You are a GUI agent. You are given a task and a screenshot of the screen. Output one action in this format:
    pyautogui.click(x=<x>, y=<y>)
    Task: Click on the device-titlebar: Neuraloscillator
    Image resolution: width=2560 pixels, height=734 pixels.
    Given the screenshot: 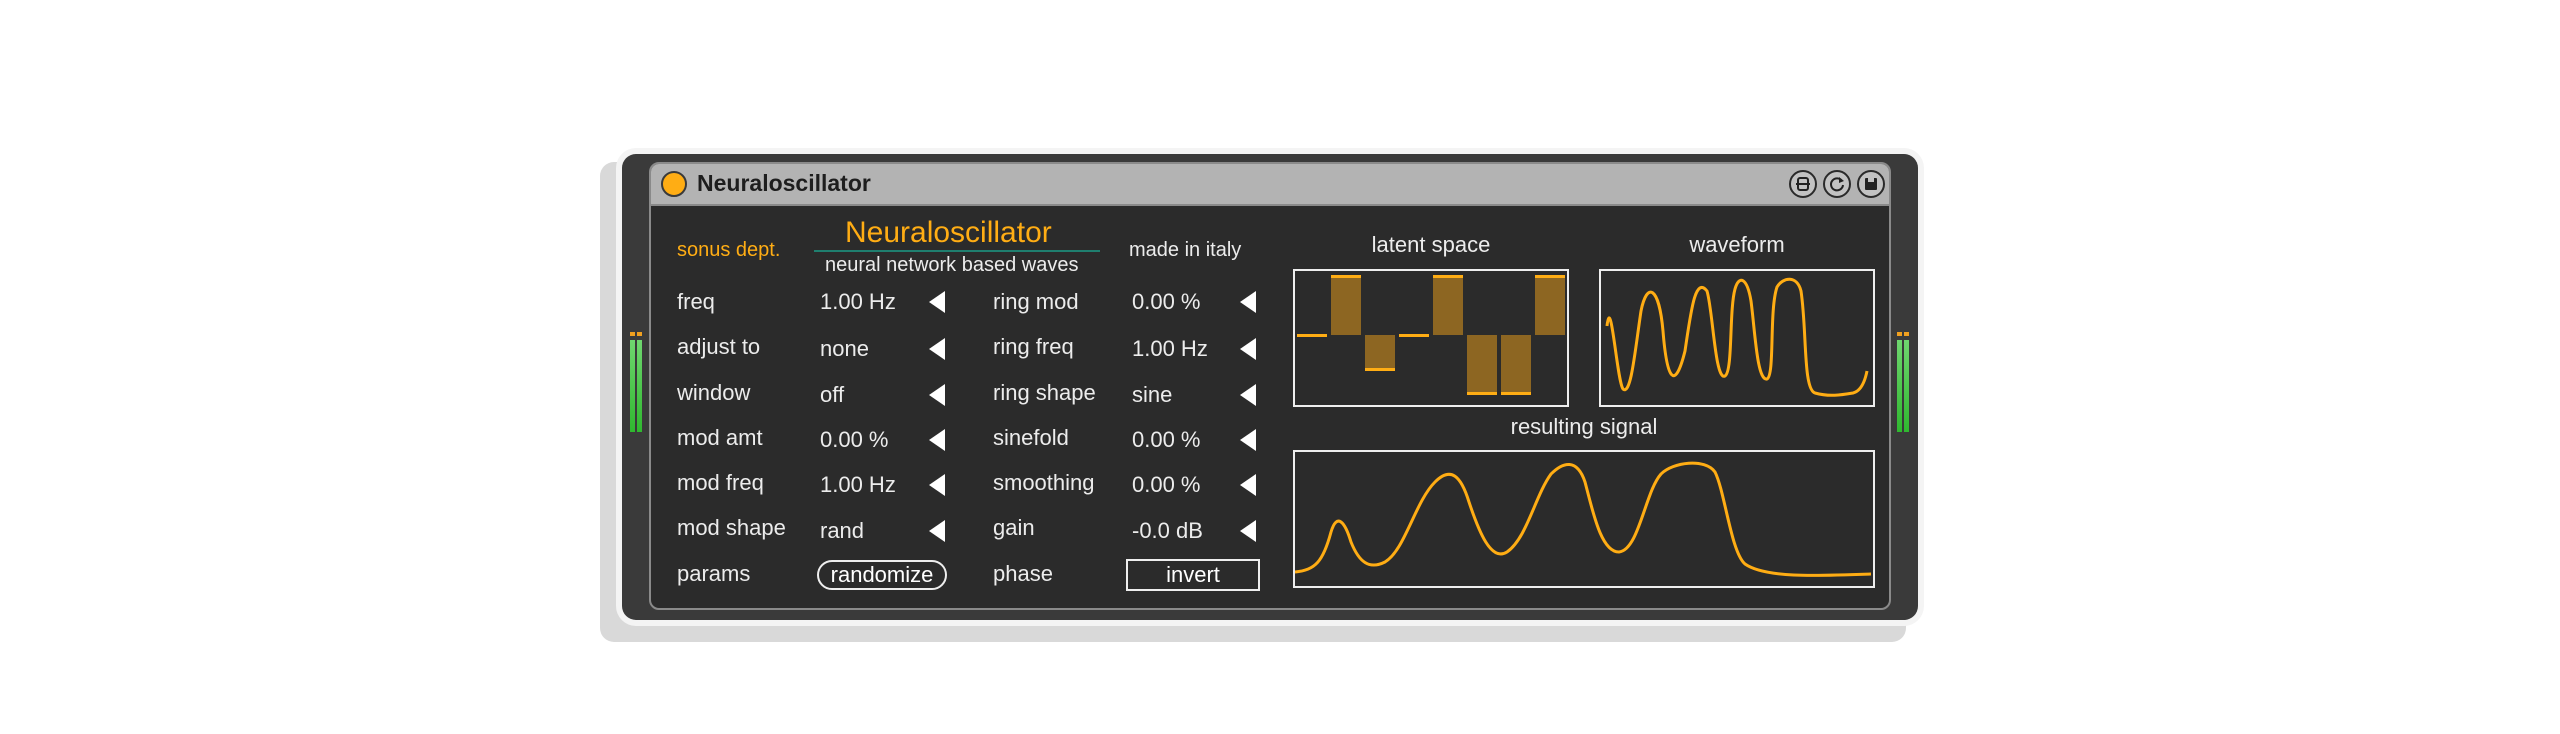 What is the action you would take?
    pyautogui.click(x=1270, y=185)
    